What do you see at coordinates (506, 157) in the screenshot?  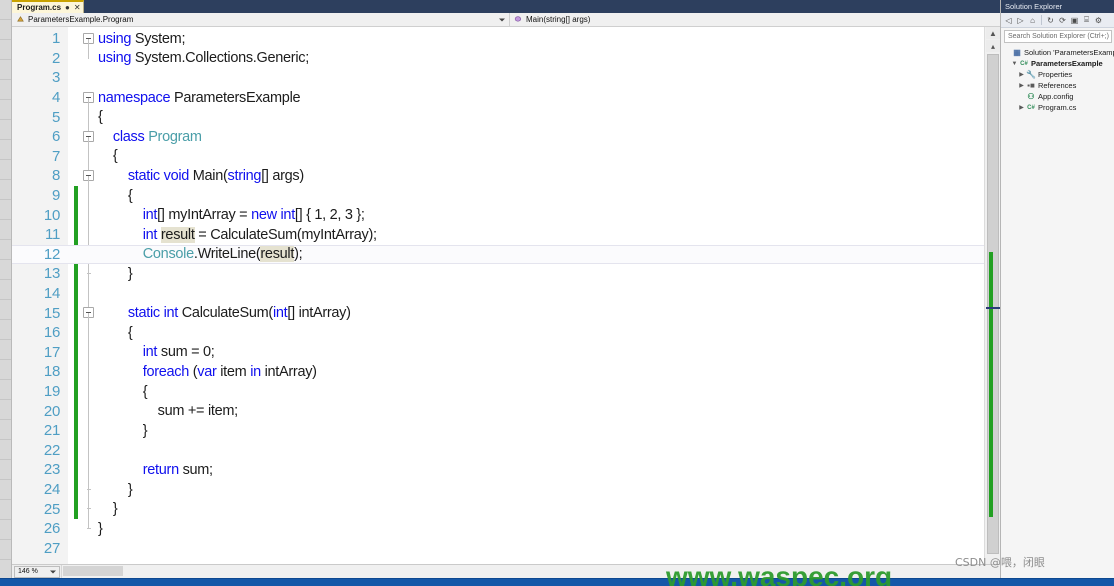 I see `code-line: 7 {` at bounding box center [506, 157].